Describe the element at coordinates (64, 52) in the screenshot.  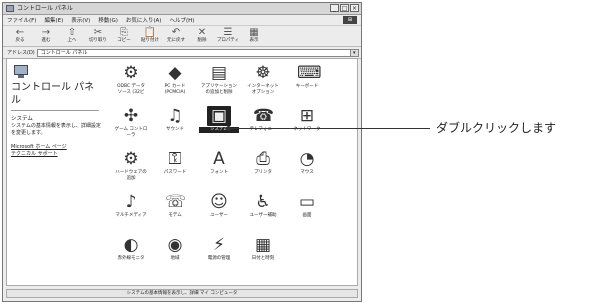
I see `address-value: コントロール パネル` at that location.